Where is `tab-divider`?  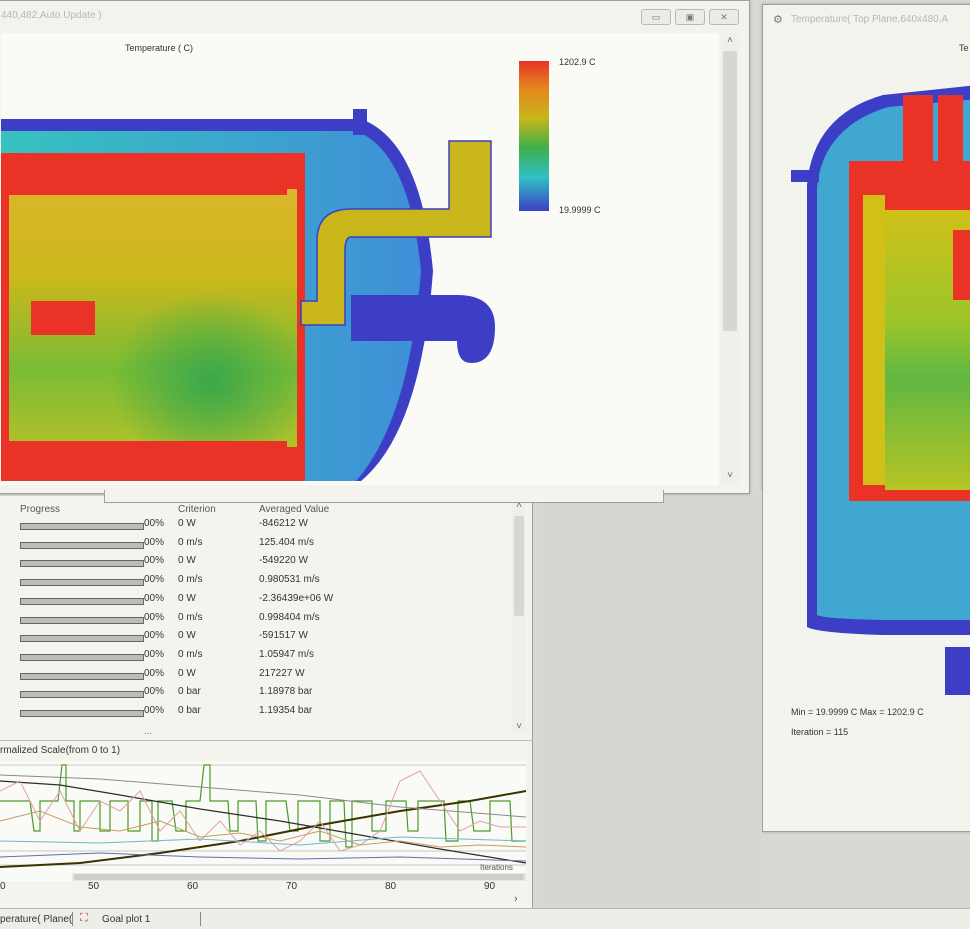
tab-divider is located at coordinates (200, 919).